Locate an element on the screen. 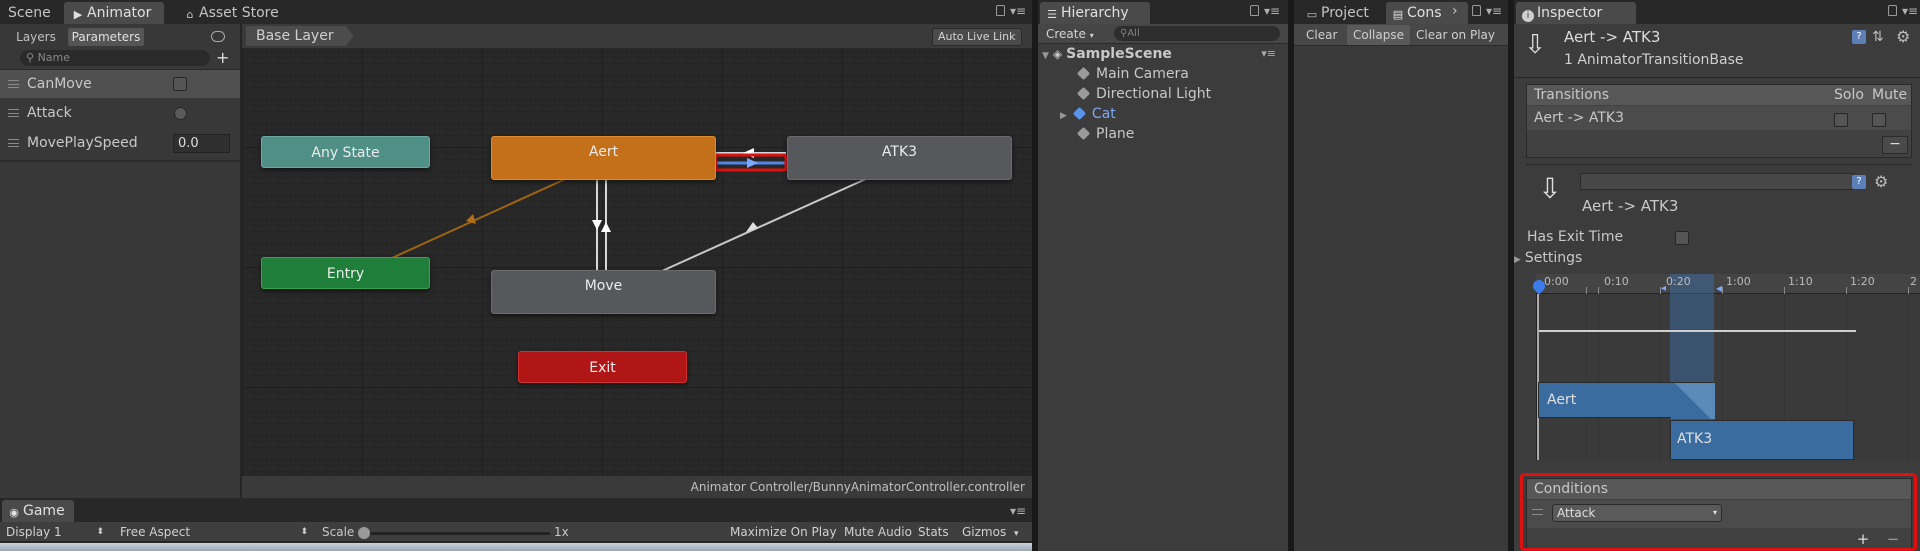 The height and width of the screenshot is (551, 1920). help-icon-2: ? is located at coordinates (1859, 182).